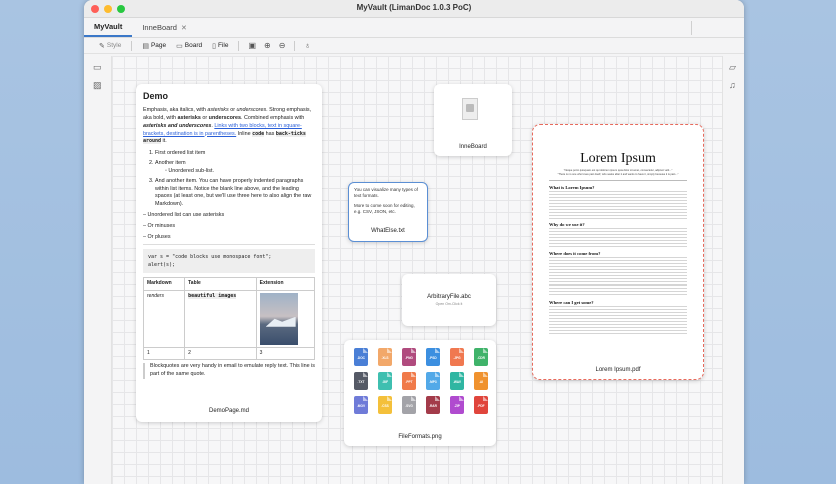 This screenshot has width=836, height=484. What do you see at coordinates (457, 381) in the screenshot?
I see `file-format-icon: .WAV` at bounding box center [457, 381].